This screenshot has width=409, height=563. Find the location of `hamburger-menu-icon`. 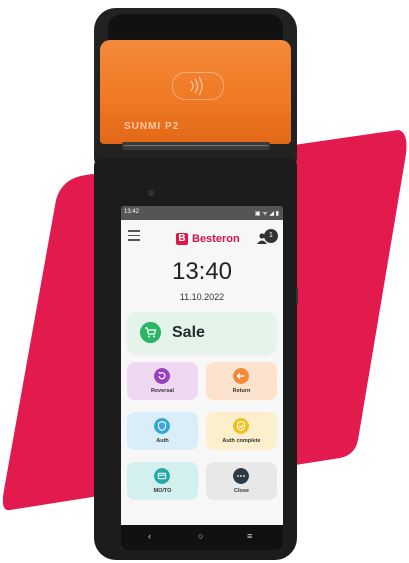

hamburger-menu-icon is located at coordinates (134, 235).